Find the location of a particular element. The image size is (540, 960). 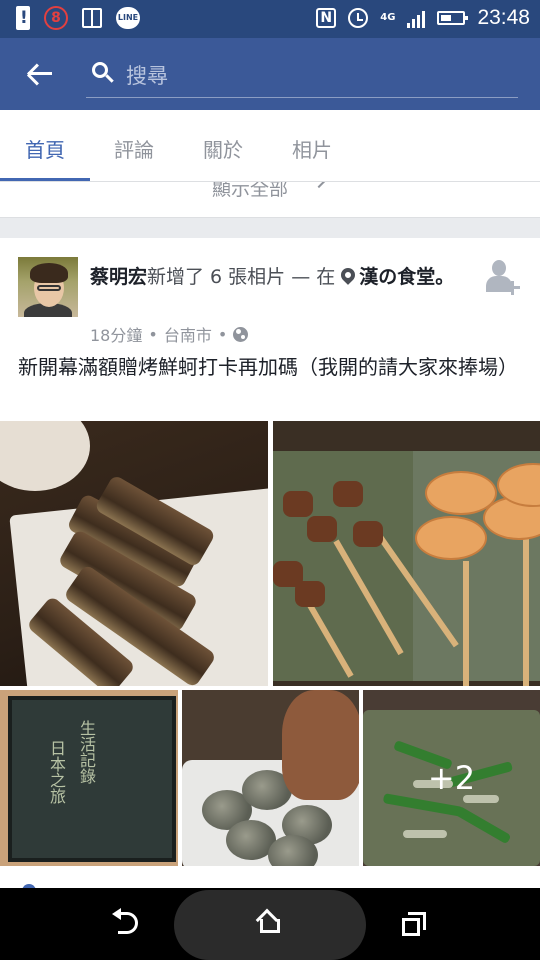

search-icon is located at coordinates (103, 74).